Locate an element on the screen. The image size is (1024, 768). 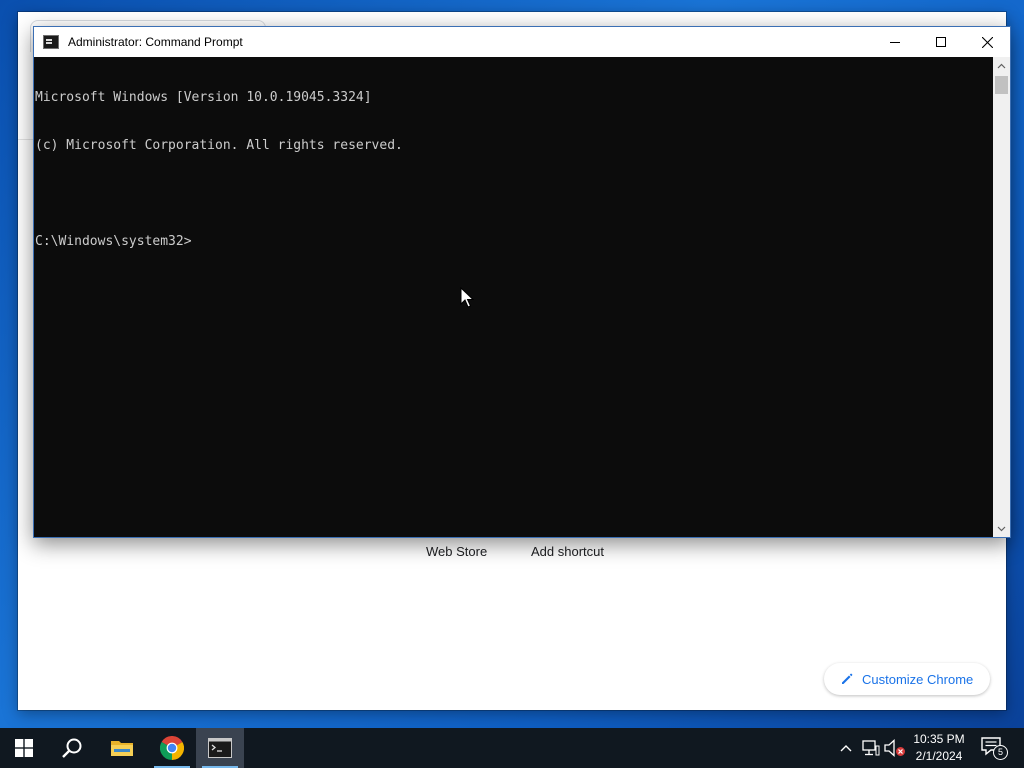
file-explorer-icon is located at coordinates (122, 748).